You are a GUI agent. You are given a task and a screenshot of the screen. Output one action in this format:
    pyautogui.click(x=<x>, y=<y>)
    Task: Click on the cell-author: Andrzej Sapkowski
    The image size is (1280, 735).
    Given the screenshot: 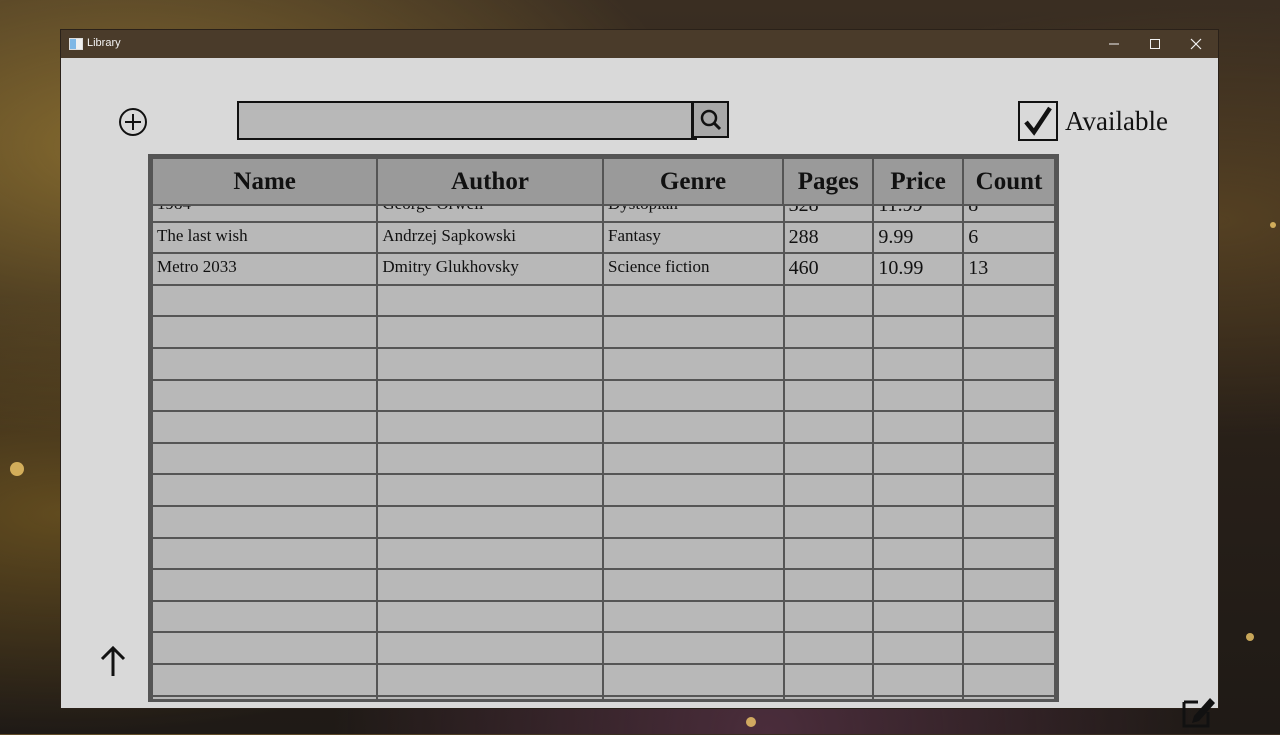 What is the action you would take?
    pyautogui.click(x=490, y=237)
    